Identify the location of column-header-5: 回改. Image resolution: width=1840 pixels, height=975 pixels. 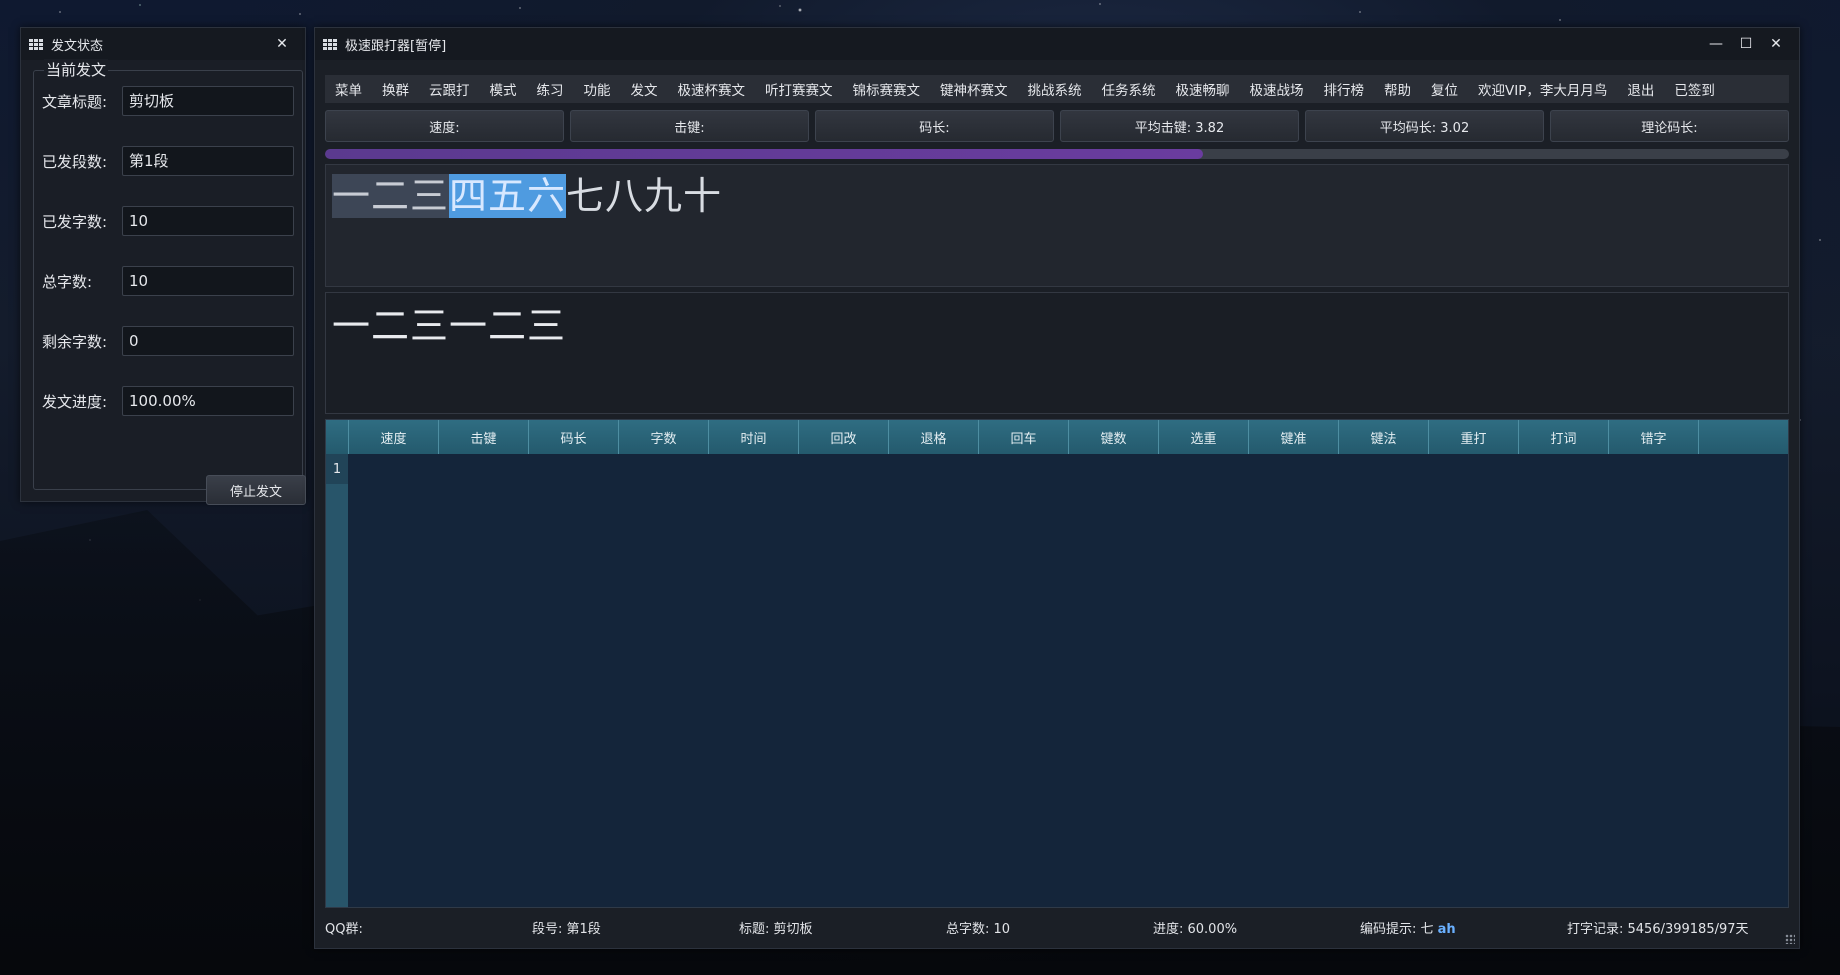
(844, 437).